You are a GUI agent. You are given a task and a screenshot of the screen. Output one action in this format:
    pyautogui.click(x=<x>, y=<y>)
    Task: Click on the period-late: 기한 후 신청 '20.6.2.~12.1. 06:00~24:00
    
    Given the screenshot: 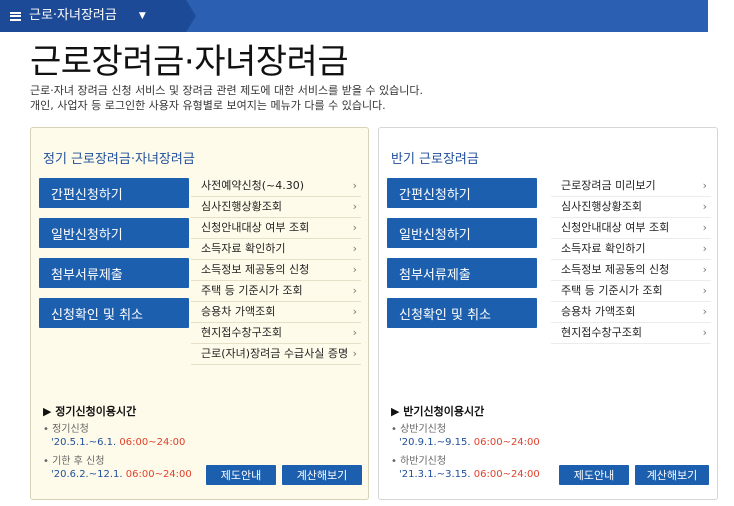 What is the action you would take?
    pyautogui.click(x=117, y=468)
    